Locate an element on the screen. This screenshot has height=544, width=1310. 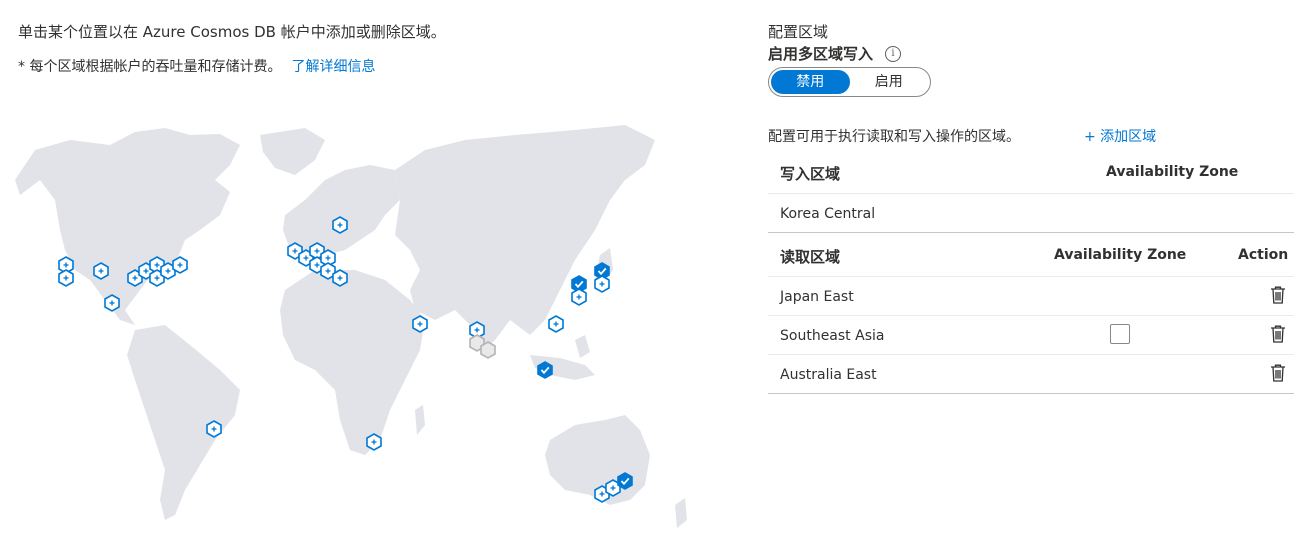
read-region-header: 读取区域 is located at coordinates (810, 257).